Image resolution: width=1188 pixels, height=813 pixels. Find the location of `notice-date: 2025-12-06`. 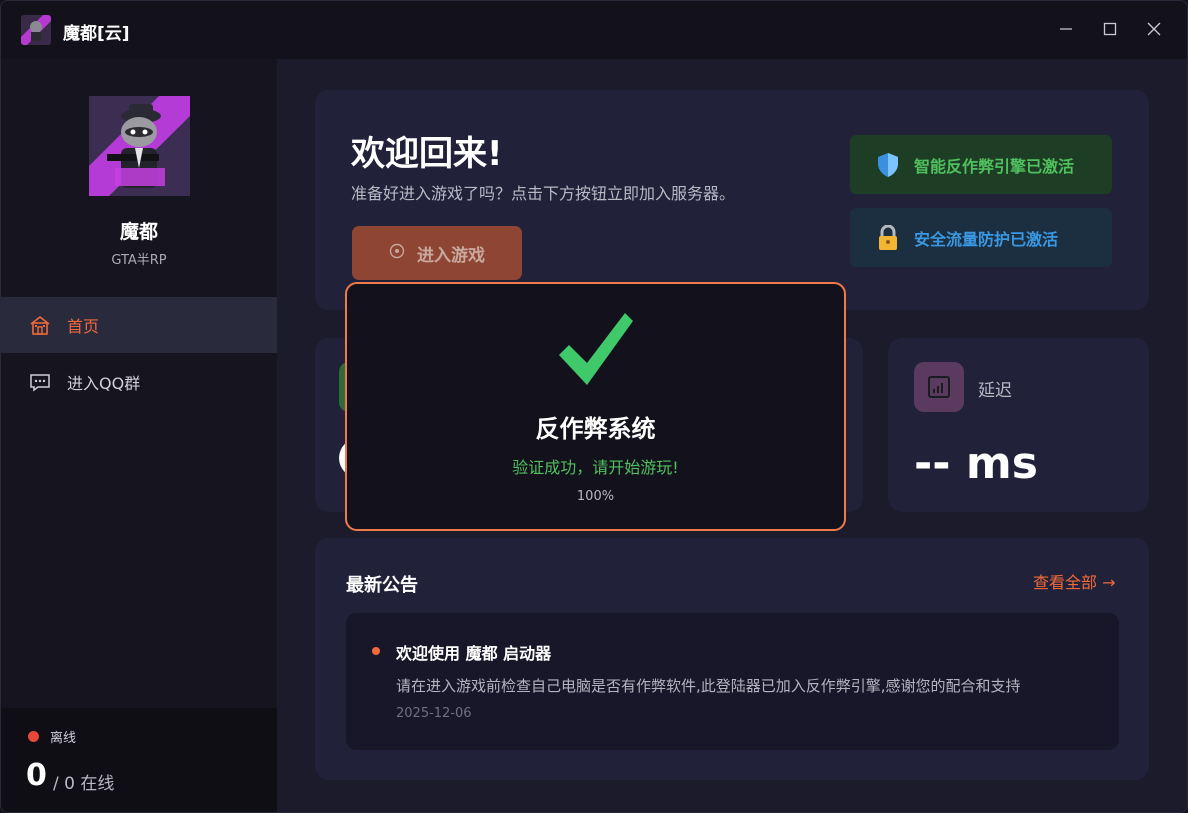

notice-date: 2025-12-06 is located at coordinates (434, 713).